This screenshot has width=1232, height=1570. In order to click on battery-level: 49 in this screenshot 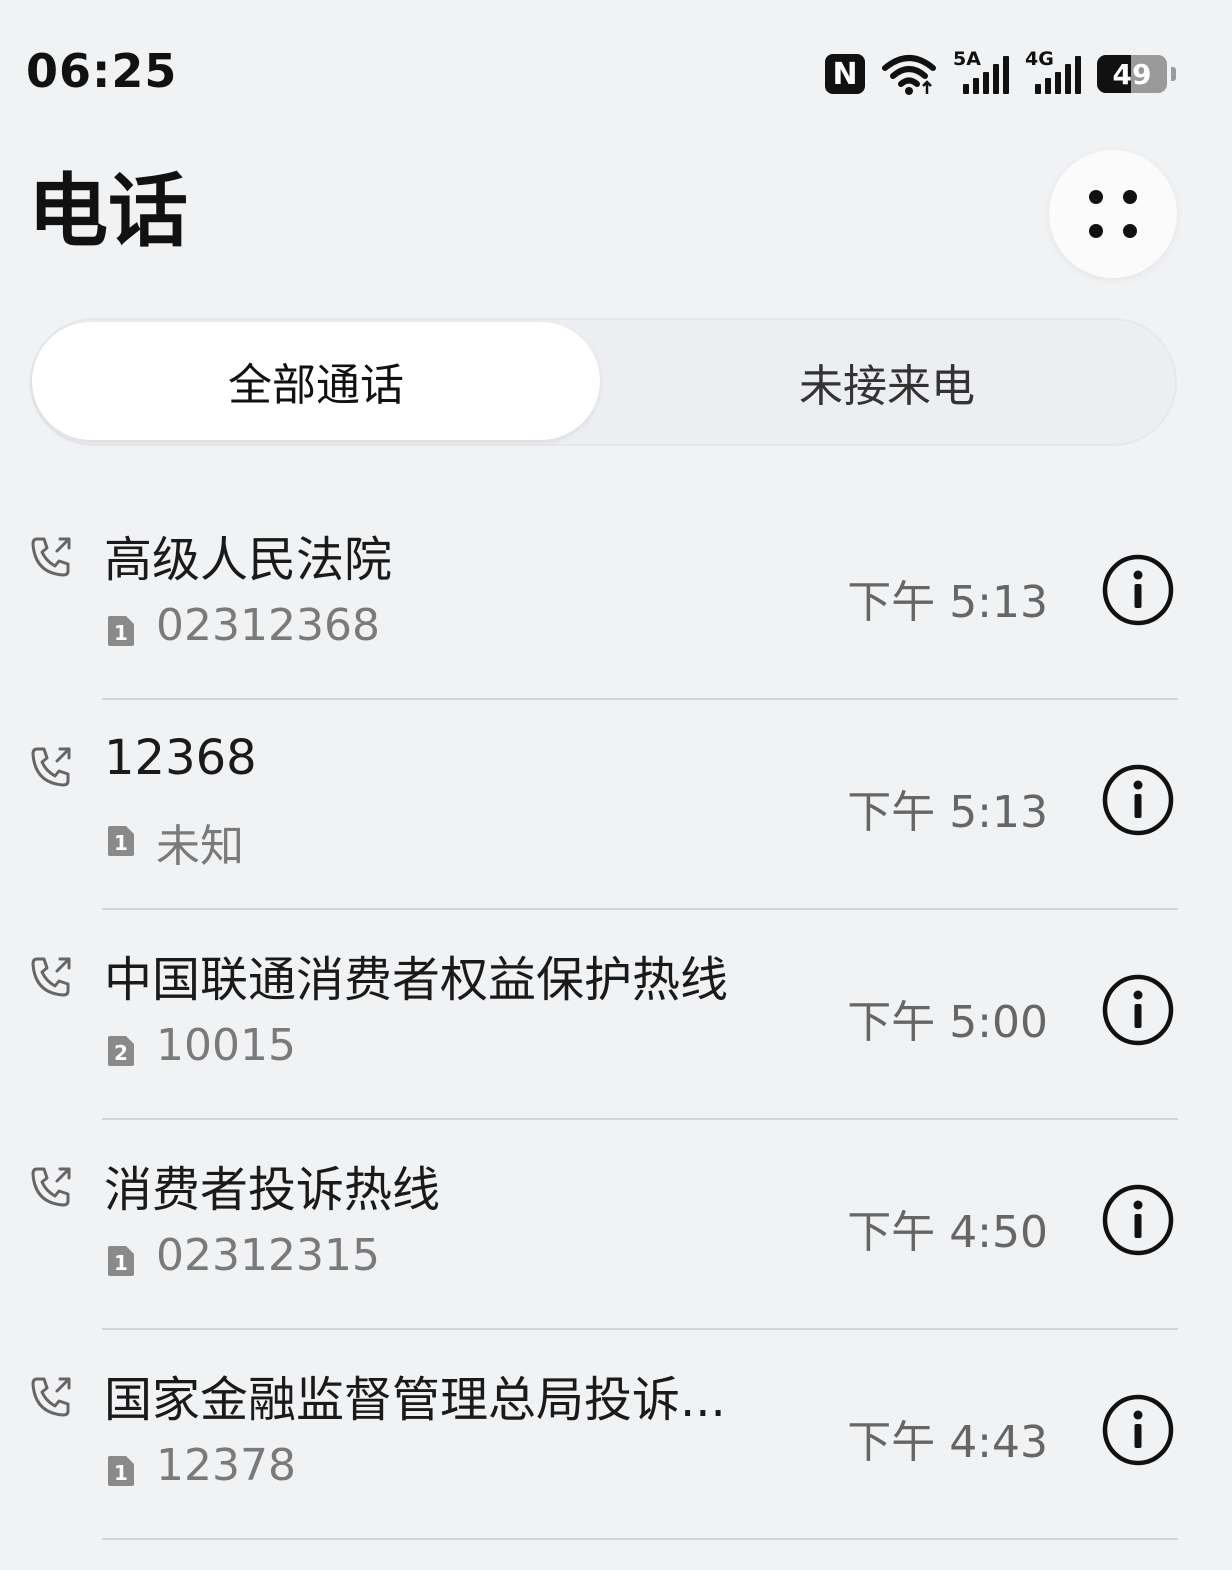, I will do `click(1132, 74)`.